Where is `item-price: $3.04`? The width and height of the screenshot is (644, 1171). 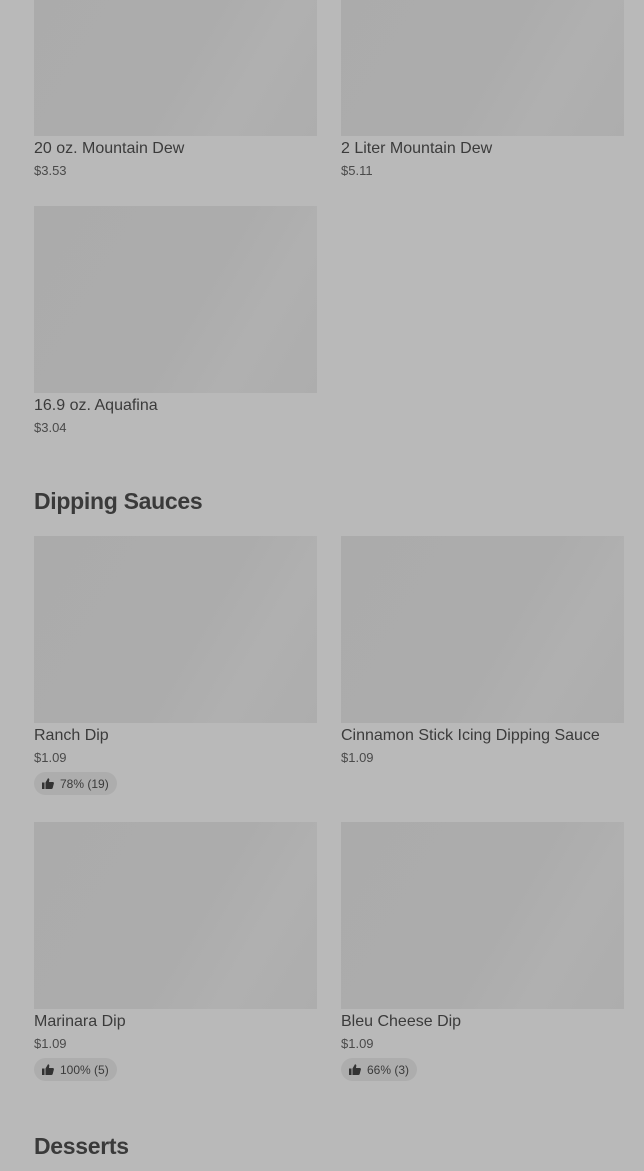
item-price: $3.04 is located at coordinates (50, 427).